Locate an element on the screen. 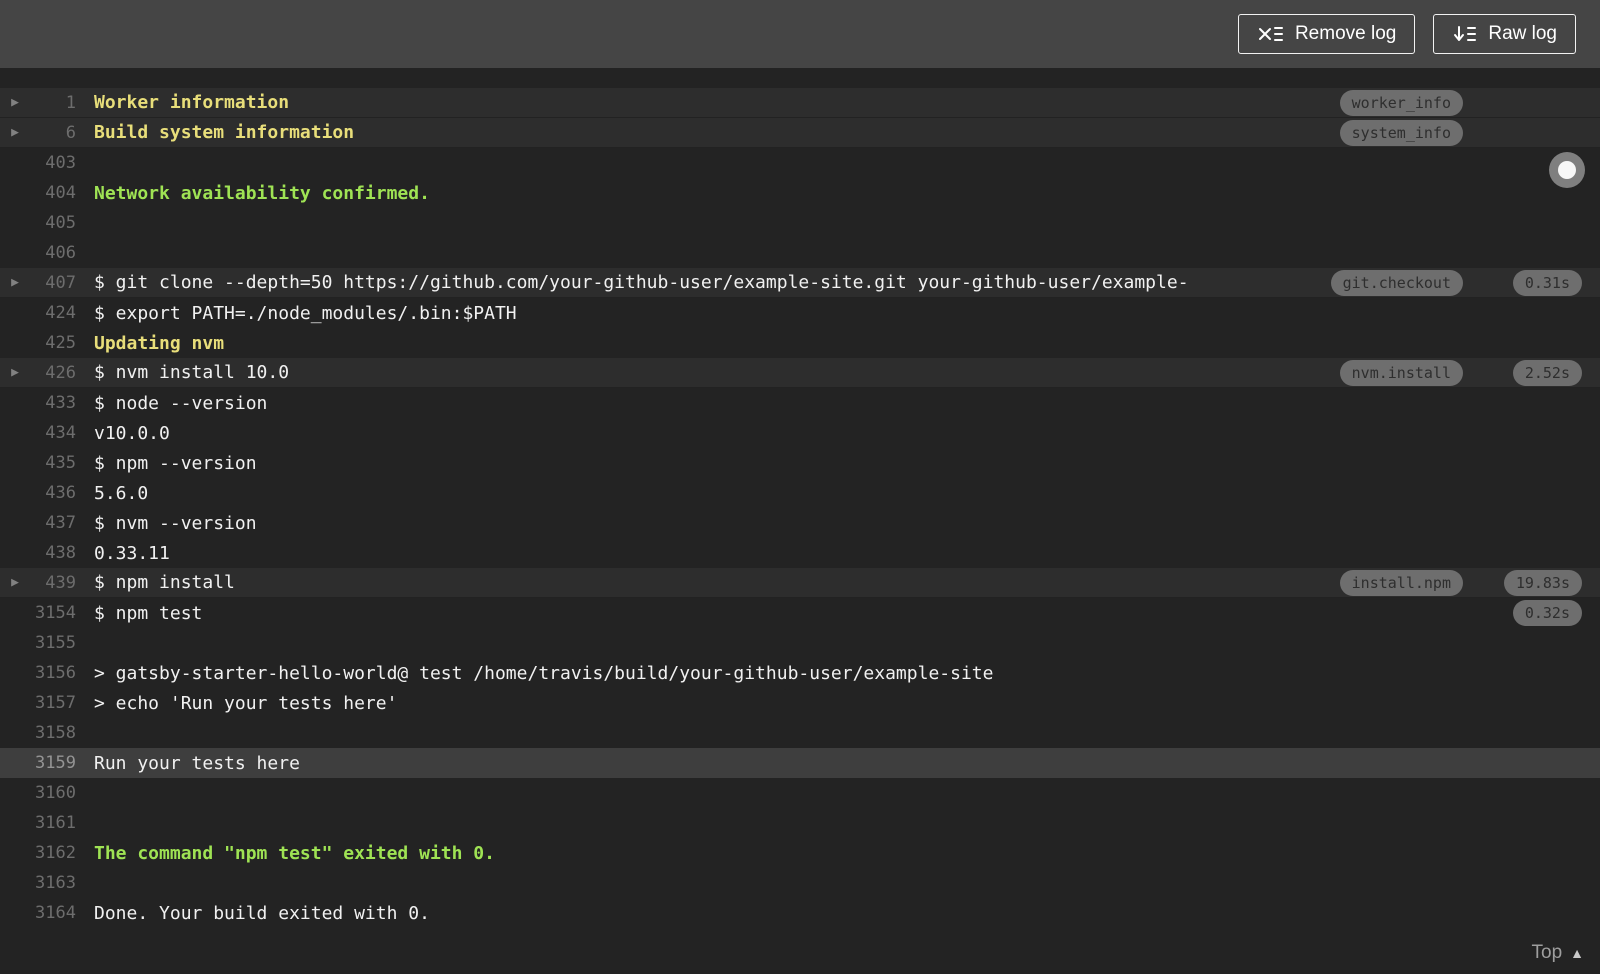 This screenshot has height=974, width=1600. log-line-text: > echo 'Run your tests here' is located at coordinates (246, 703).